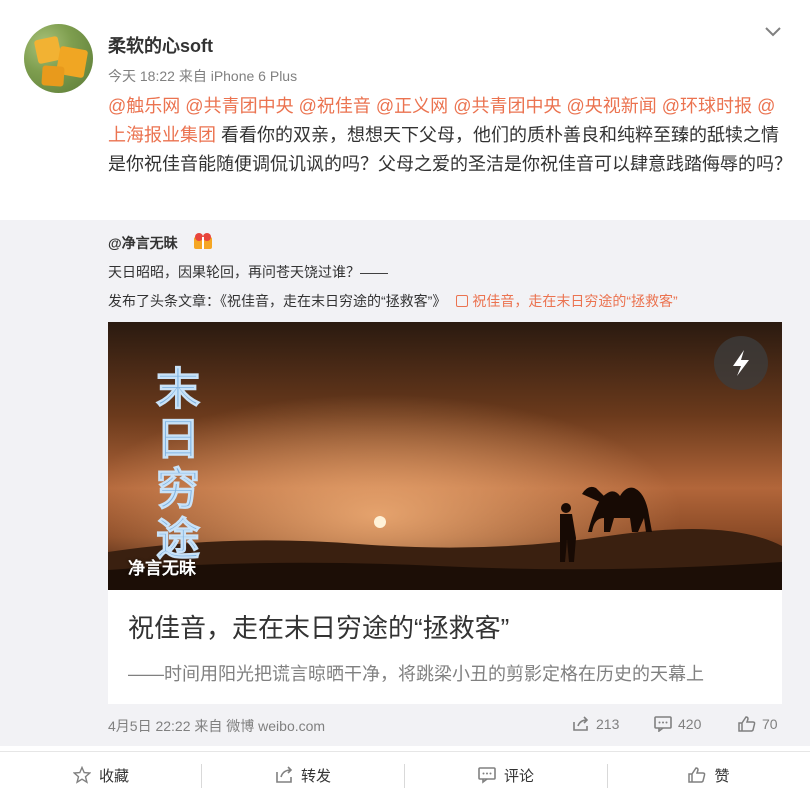 The width and height of the screenshot is (810, 799). Describe the element at coordinates (709, 775) in the screenshot. I see `like-button: 赞` at that location.